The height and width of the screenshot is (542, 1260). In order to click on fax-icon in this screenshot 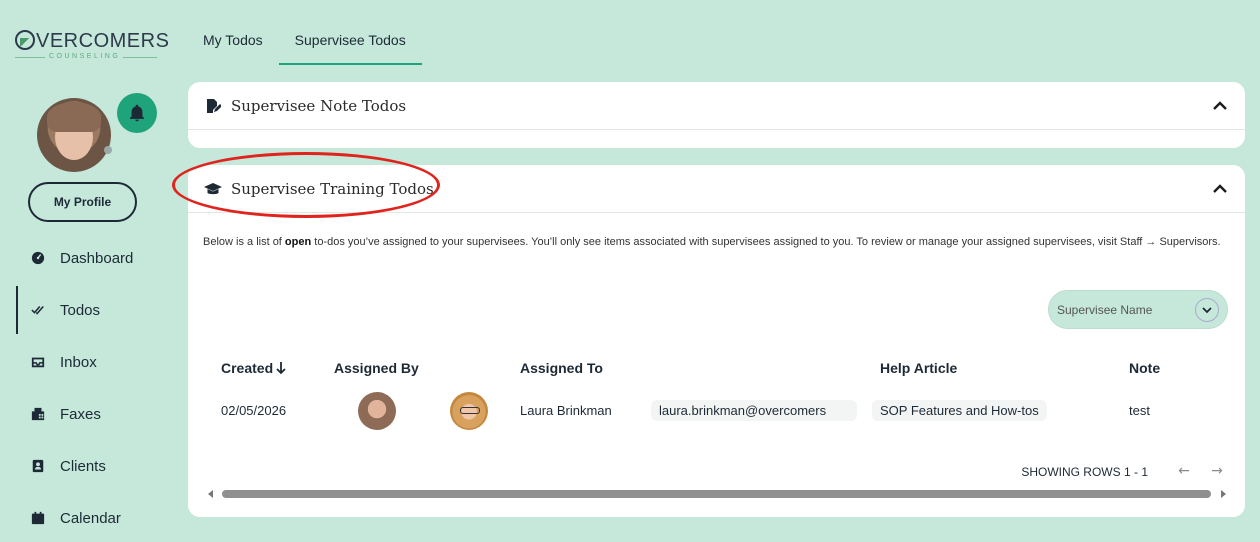, I will do `click(38, 414)`.